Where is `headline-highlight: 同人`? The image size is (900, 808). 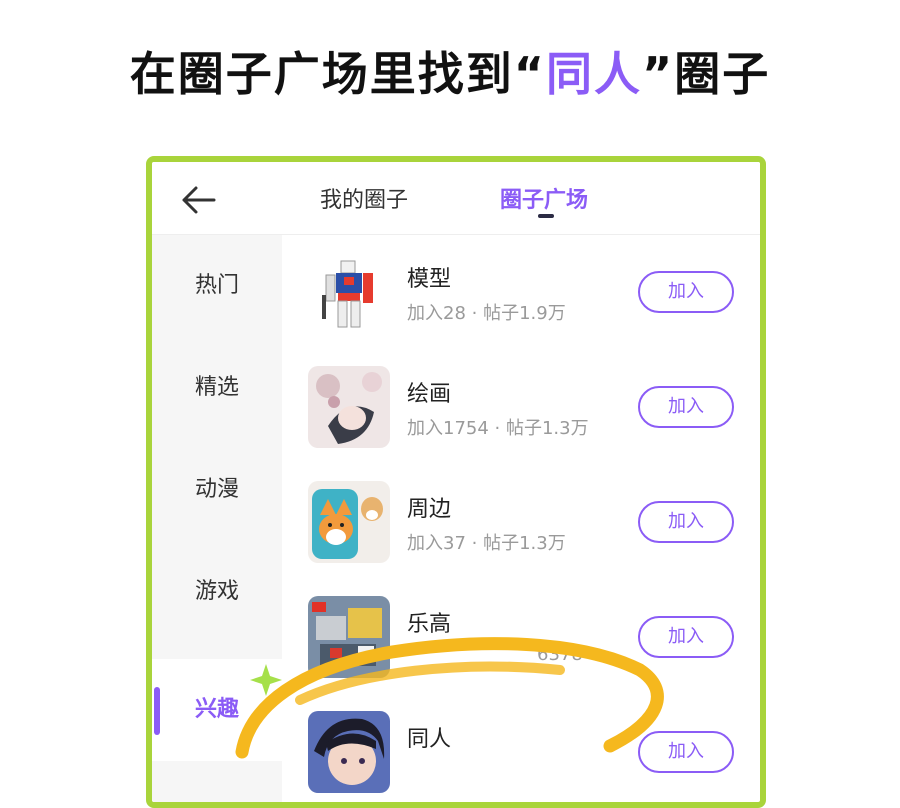
headline-highlight: 同人 is located at coordinates (594, 74).